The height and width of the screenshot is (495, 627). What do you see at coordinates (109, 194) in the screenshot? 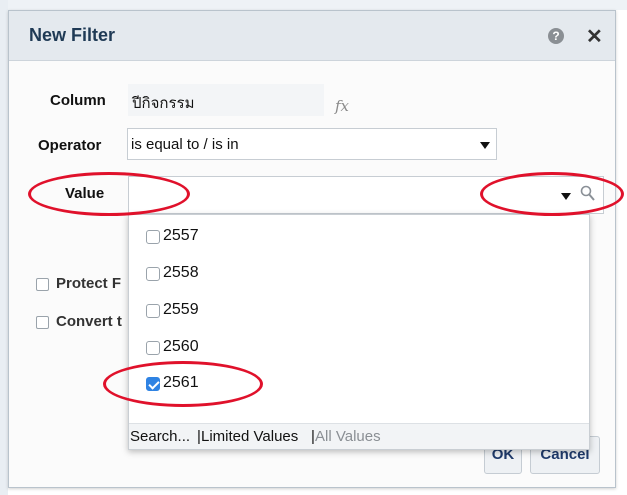
I see `annotation-ellipse-value-label` at bounding box center [109, 194].